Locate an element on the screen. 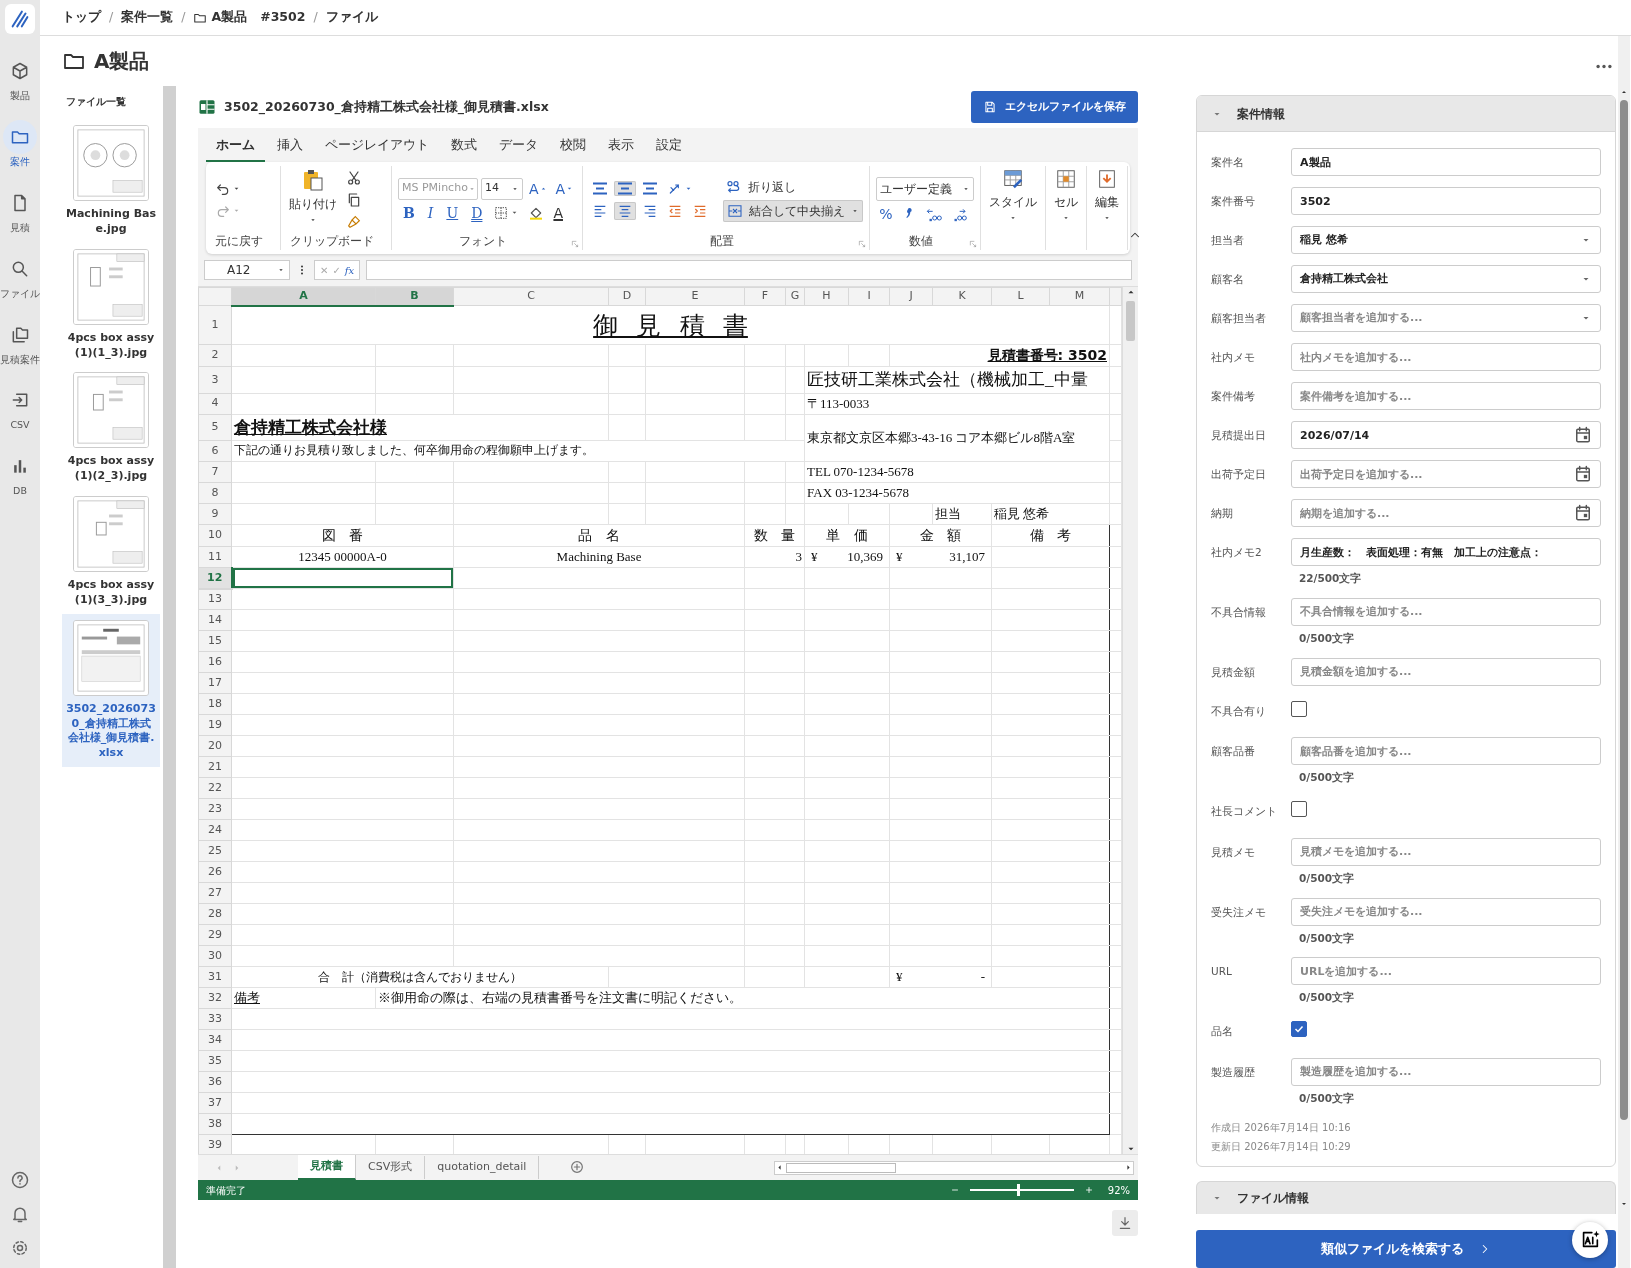  breadcrumb-link: 案件一覧 is located at coordinates (147, 17).